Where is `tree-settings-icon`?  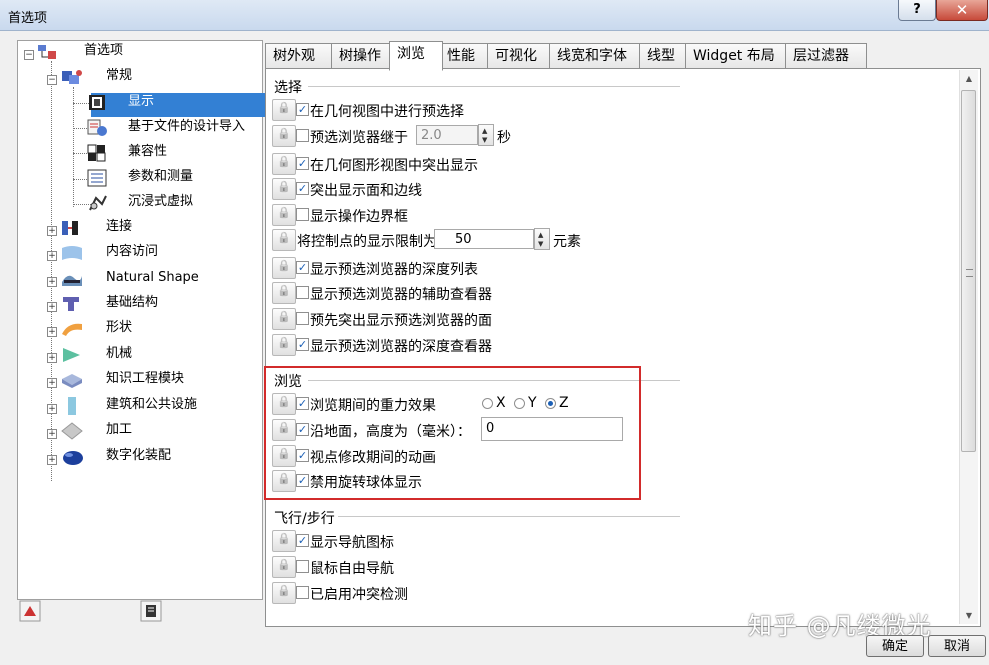 tree-settings-icon is located at coordinates (151, 611).